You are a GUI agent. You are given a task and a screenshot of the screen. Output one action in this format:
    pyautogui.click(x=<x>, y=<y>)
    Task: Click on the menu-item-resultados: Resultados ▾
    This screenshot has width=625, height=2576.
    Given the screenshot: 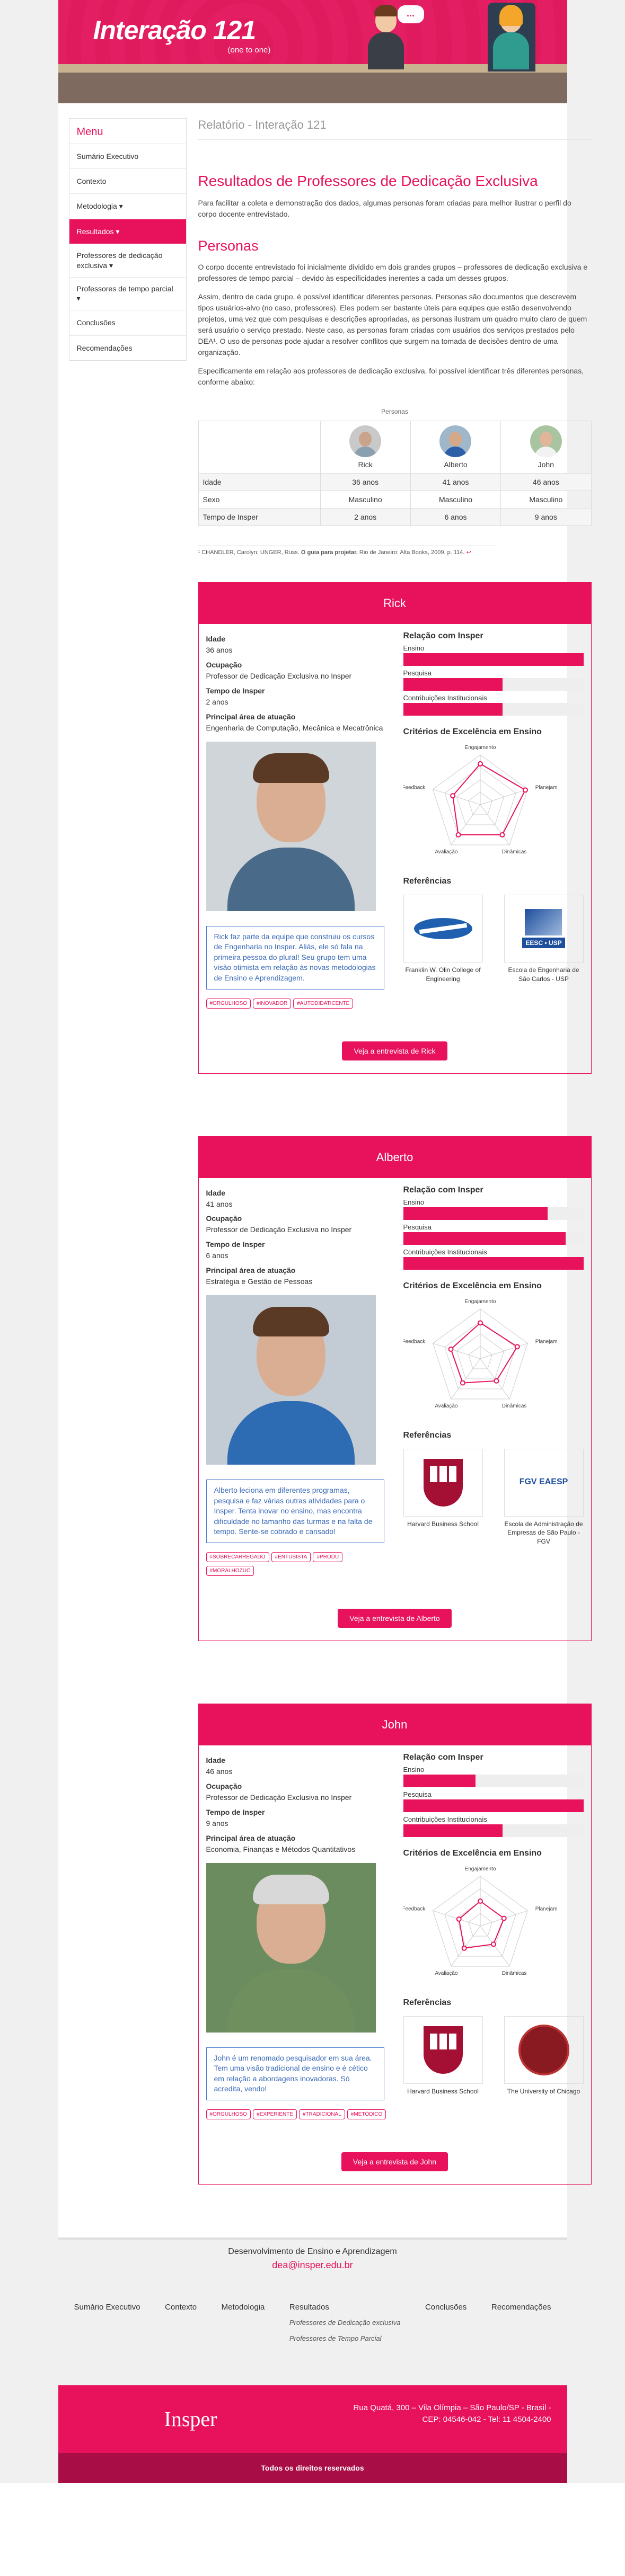 What is the action you would take?
    pyautogui.click(x=128, y=231)
    